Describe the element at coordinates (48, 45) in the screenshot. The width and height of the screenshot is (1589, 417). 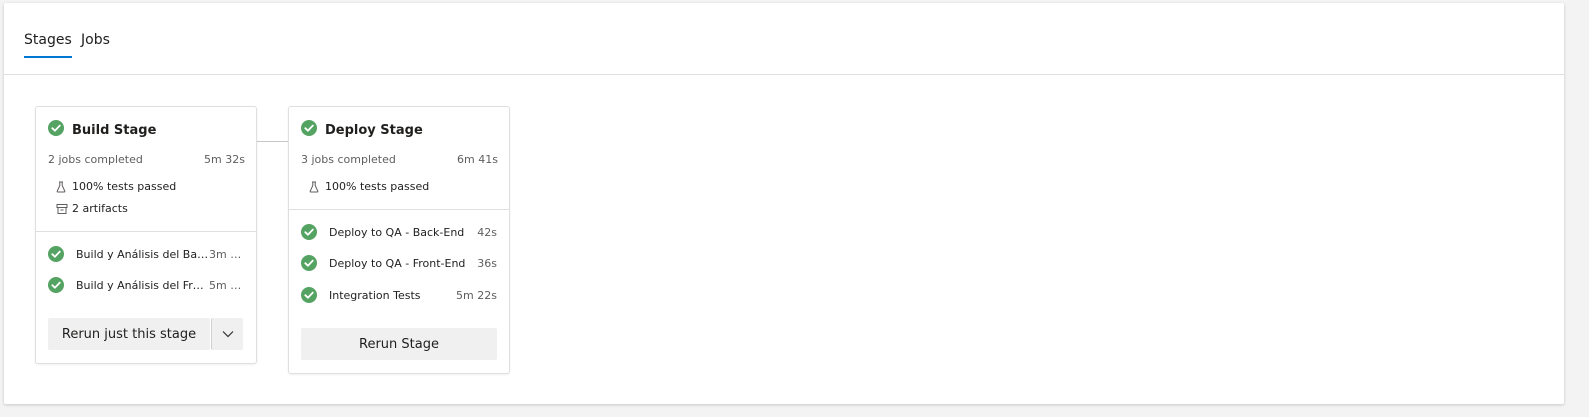
I see `tab-stages: Stages` at that location.